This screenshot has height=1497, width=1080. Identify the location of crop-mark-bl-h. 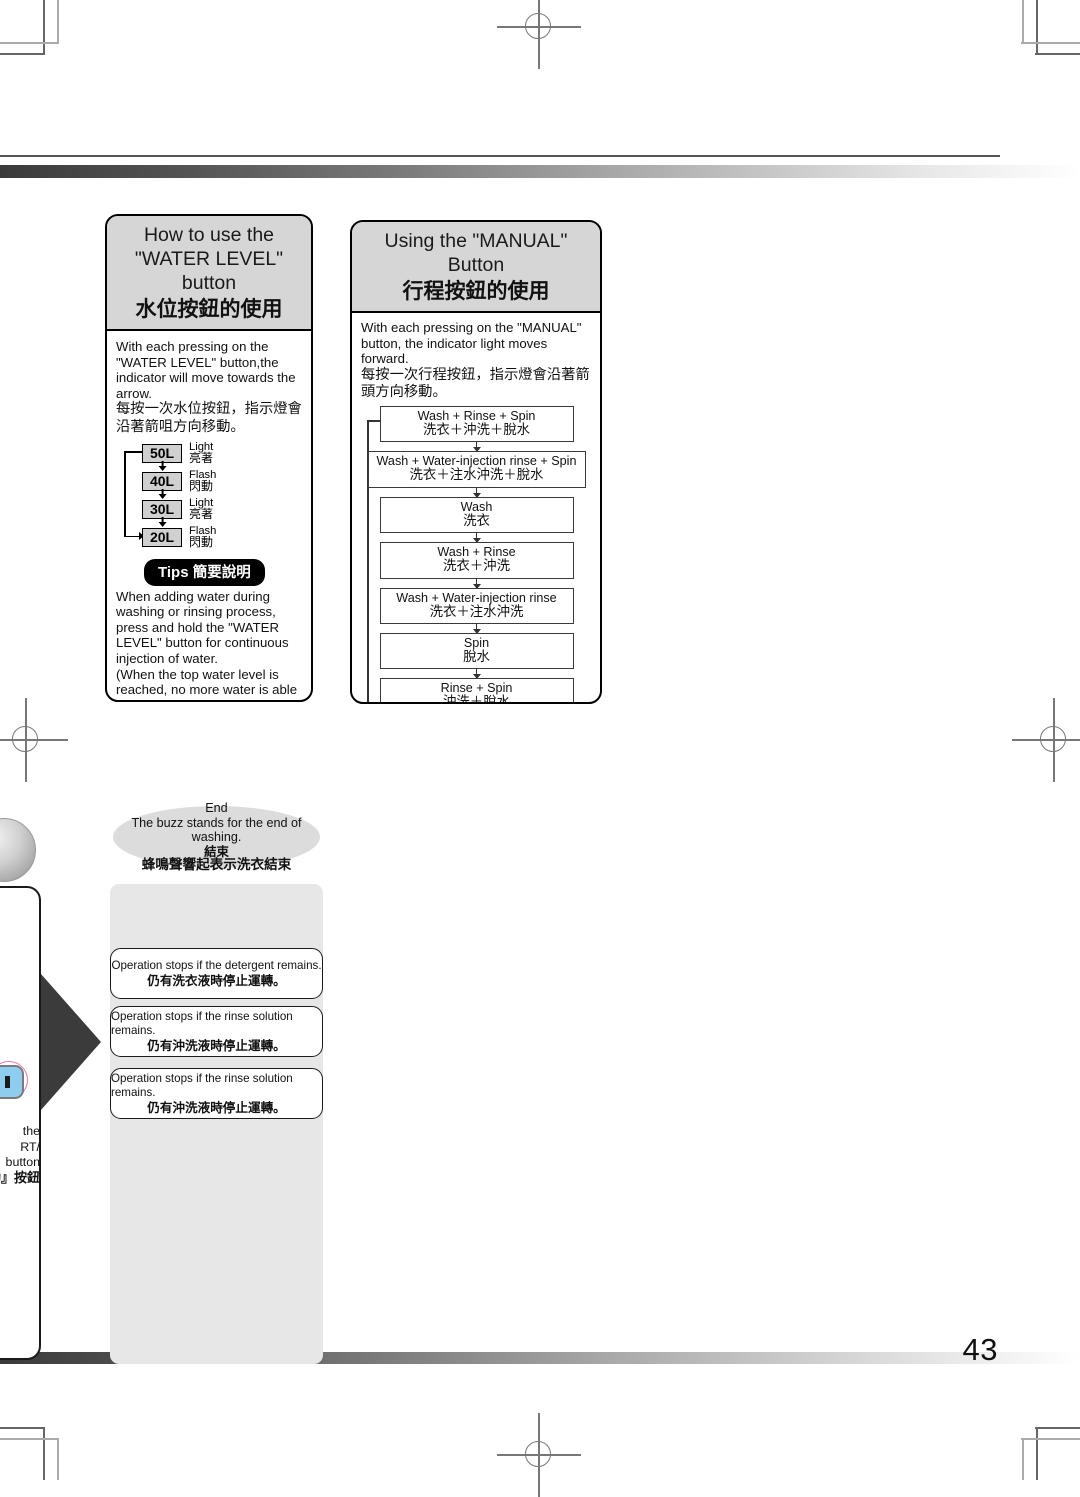
(22, 1428).